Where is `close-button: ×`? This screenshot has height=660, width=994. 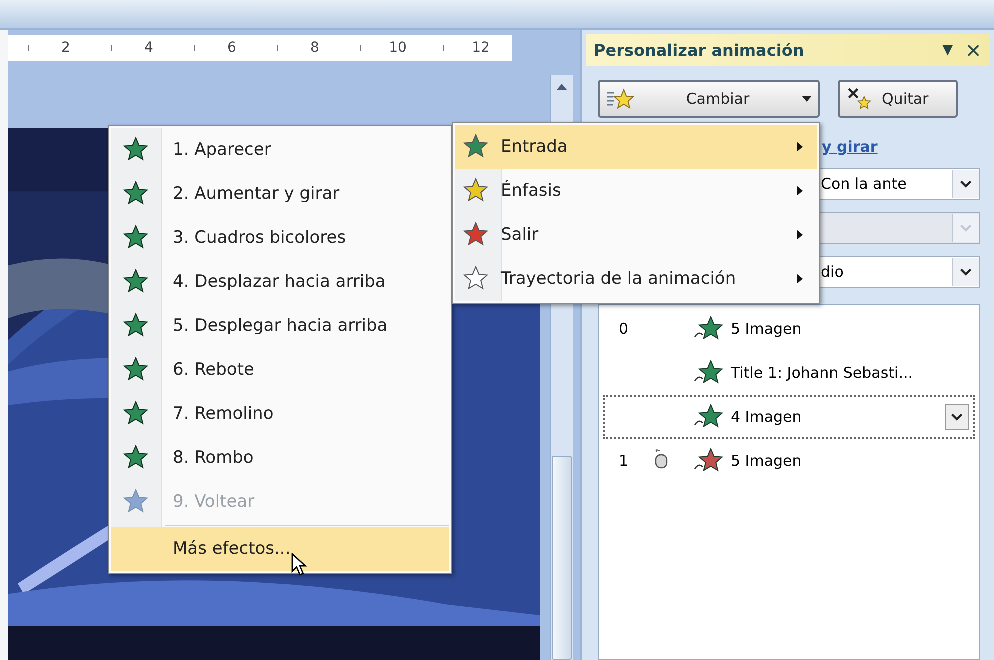
close-button: × is located at coordinates (973, 50).